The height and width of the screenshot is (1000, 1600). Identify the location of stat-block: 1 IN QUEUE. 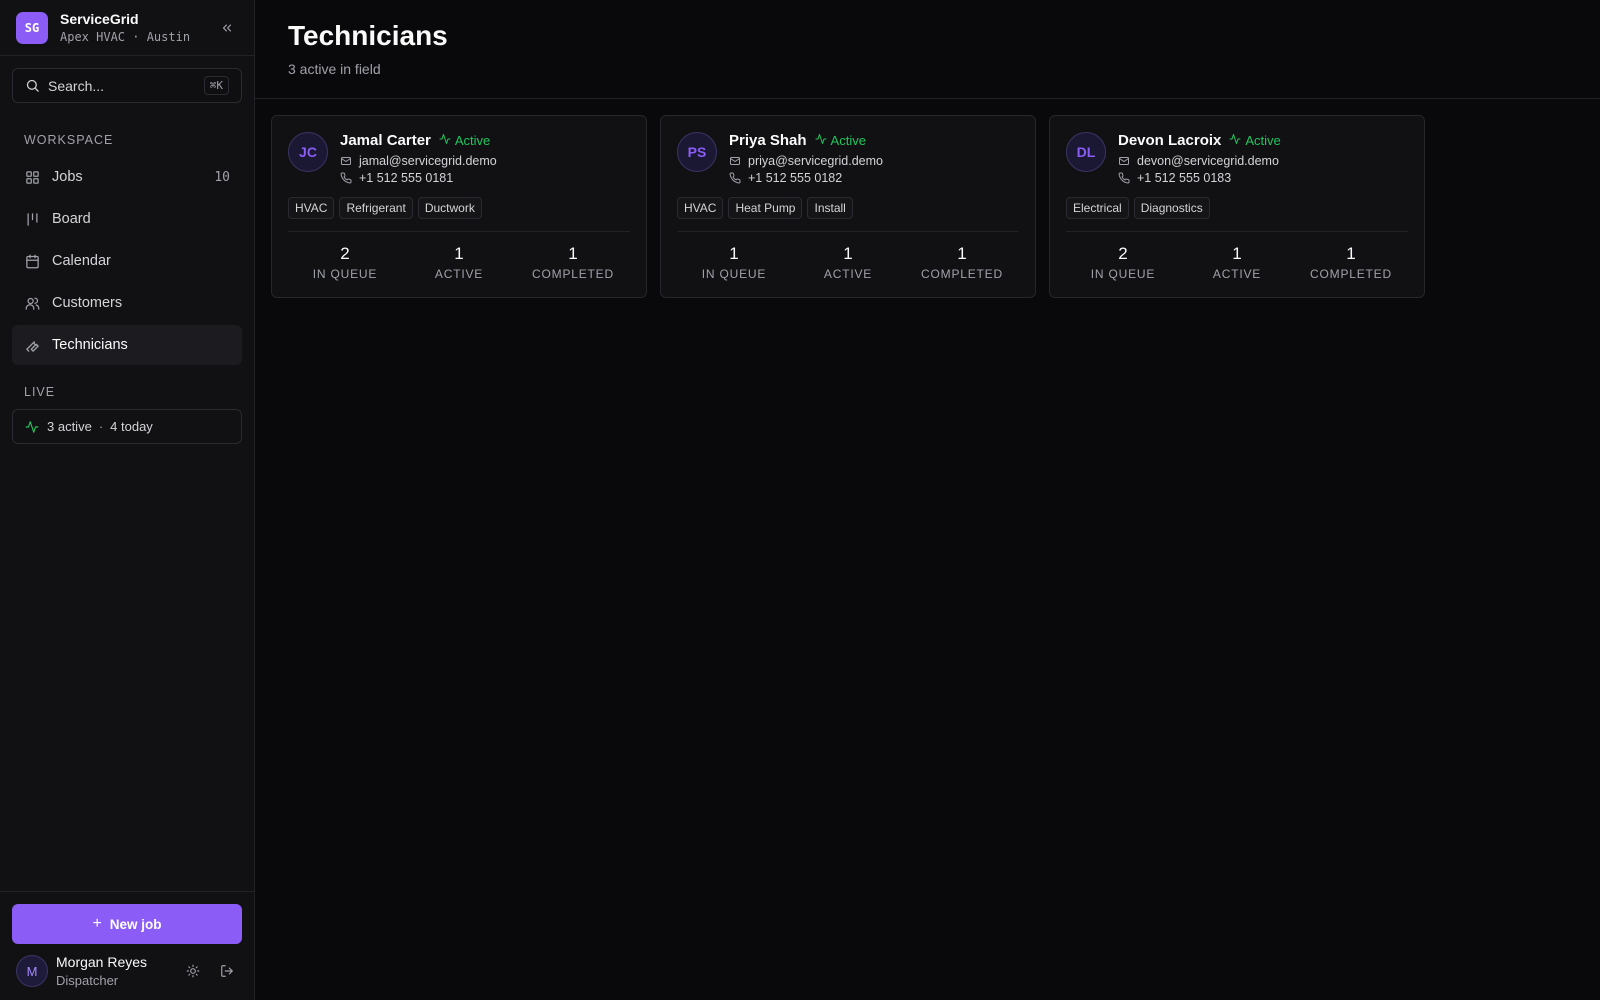
(734, 262).